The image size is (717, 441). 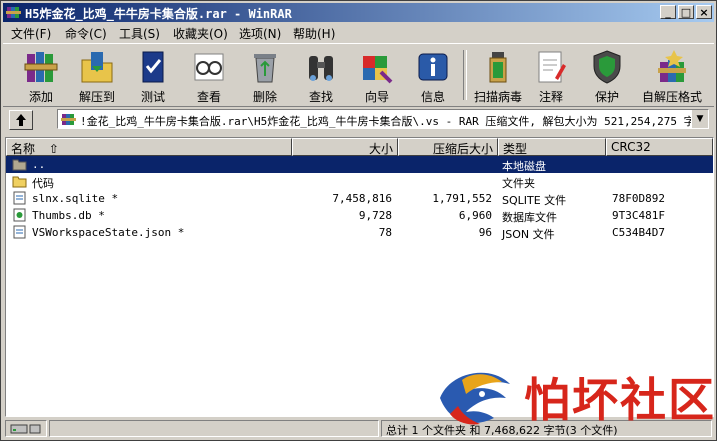 What do you see at coordinates (552, 67) in the screenshot?
I see `comment-icon` at bounding box center [552, 67].